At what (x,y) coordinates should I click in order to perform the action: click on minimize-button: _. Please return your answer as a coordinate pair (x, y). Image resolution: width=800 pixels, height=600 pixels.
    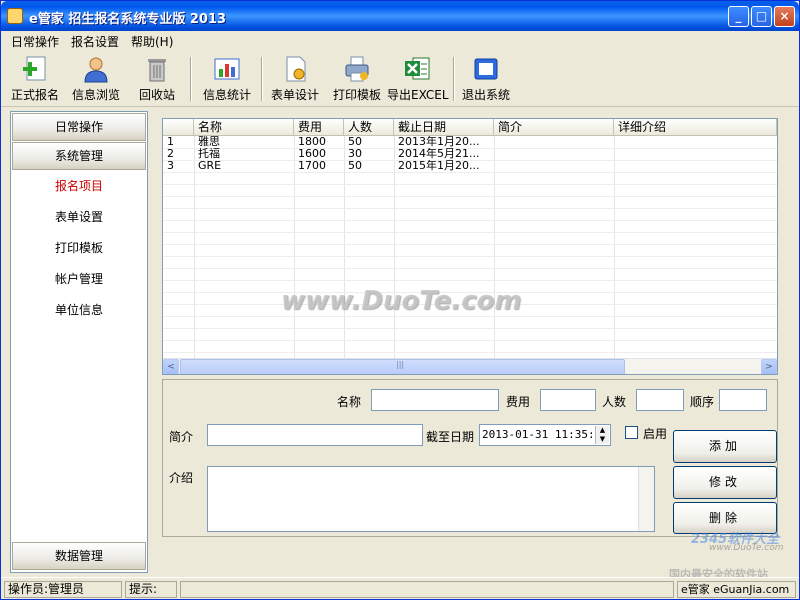
    Looking at the image, I should click on (738, 16).